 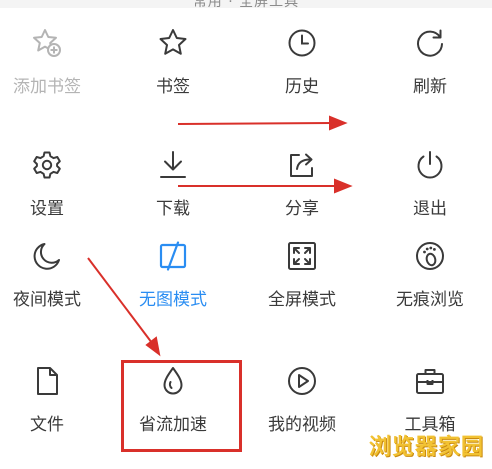 I want to click on share-icon, so click(x=302, y=165).